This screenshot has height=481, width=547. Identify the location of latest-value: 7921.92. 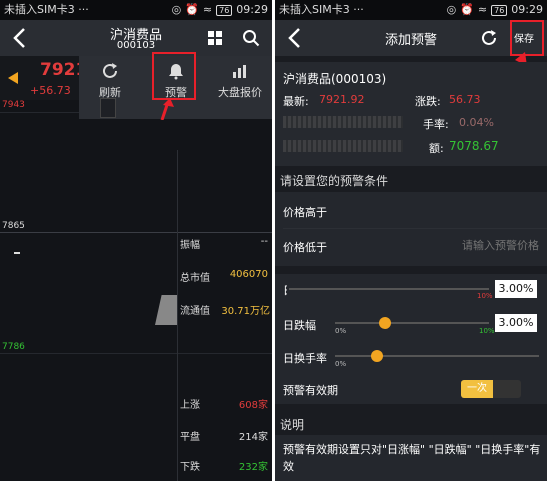
(342, 99).